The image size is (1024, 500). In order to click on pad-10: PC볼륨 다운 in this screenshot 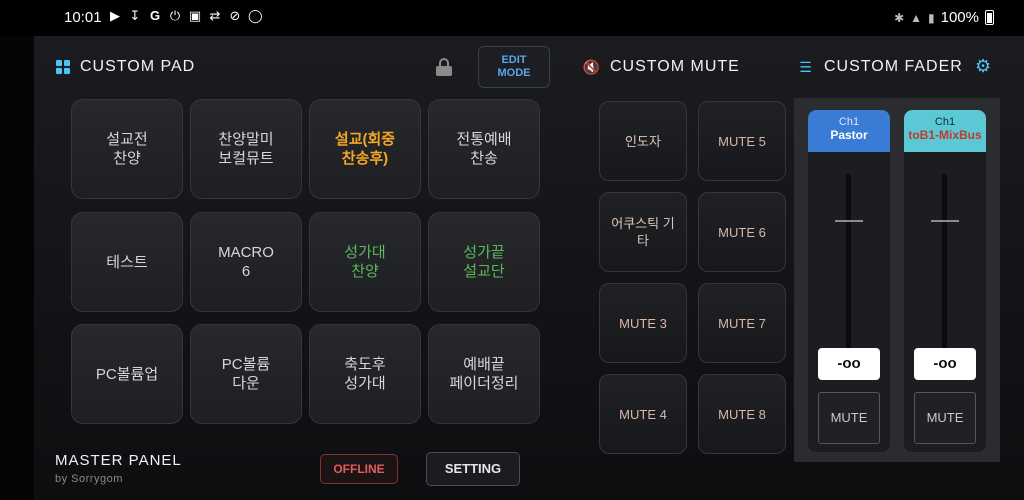, I will do `click(246, 374)`.